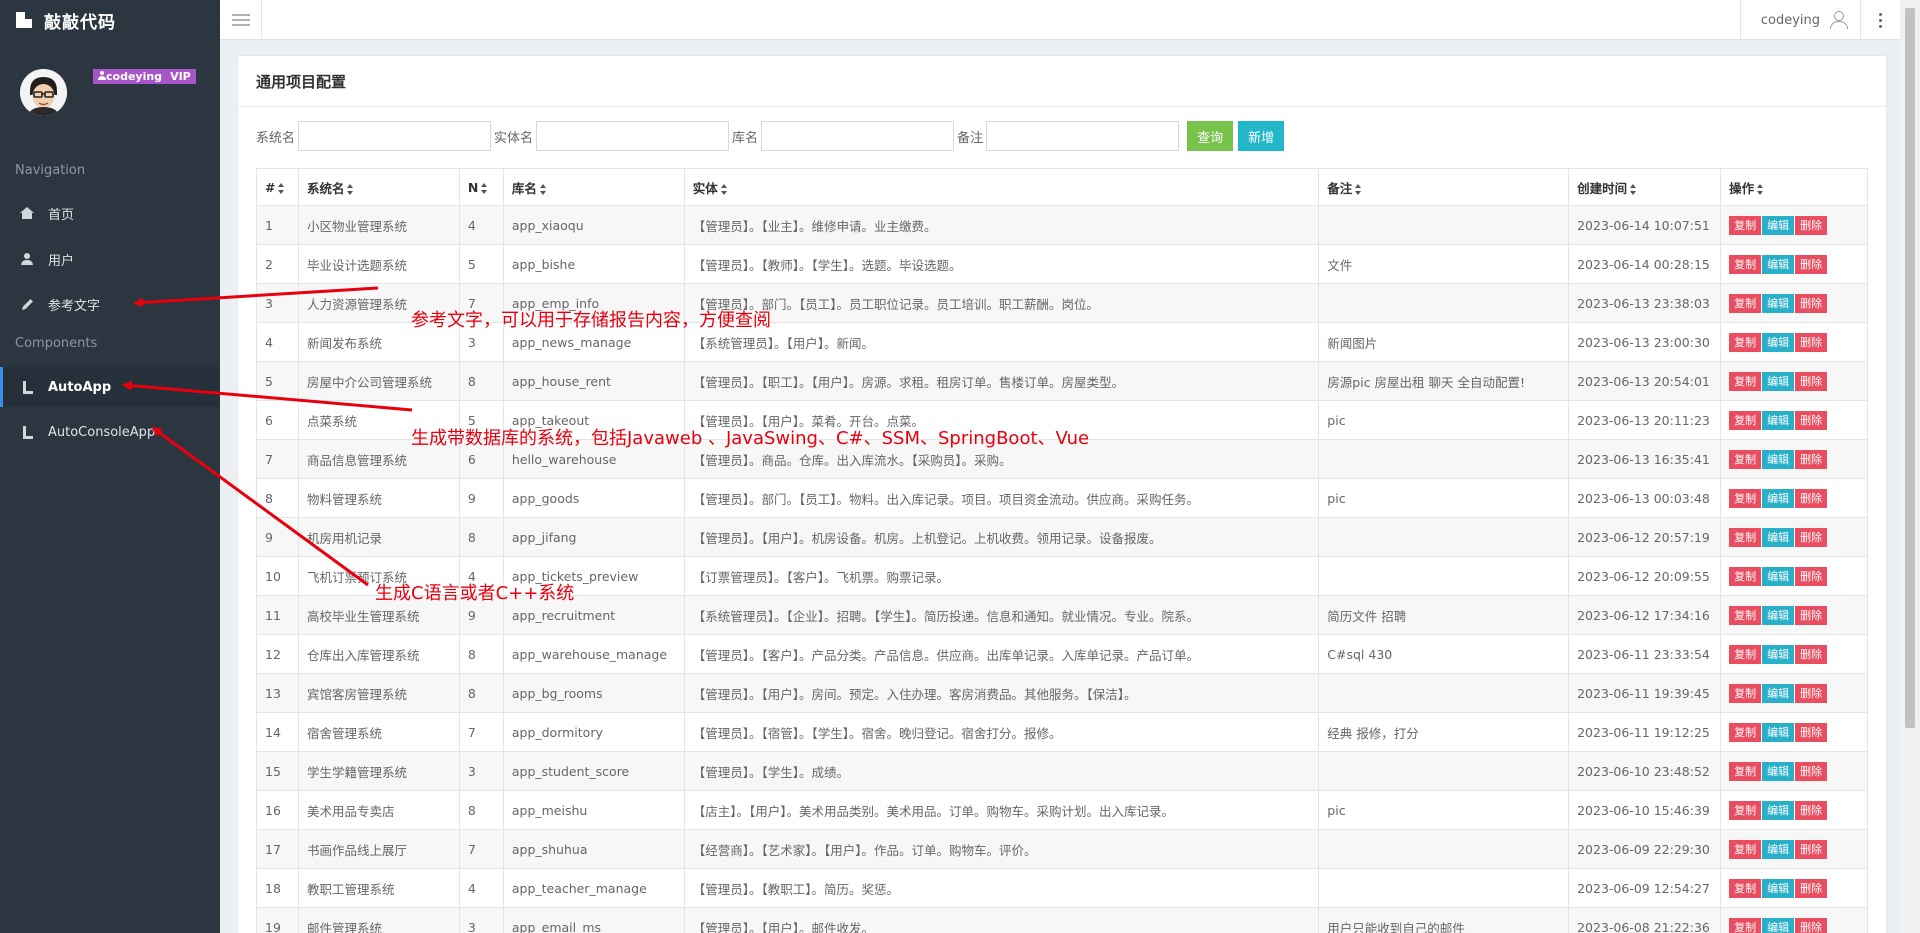  I want to click on system-name-input, so click(395, 136).